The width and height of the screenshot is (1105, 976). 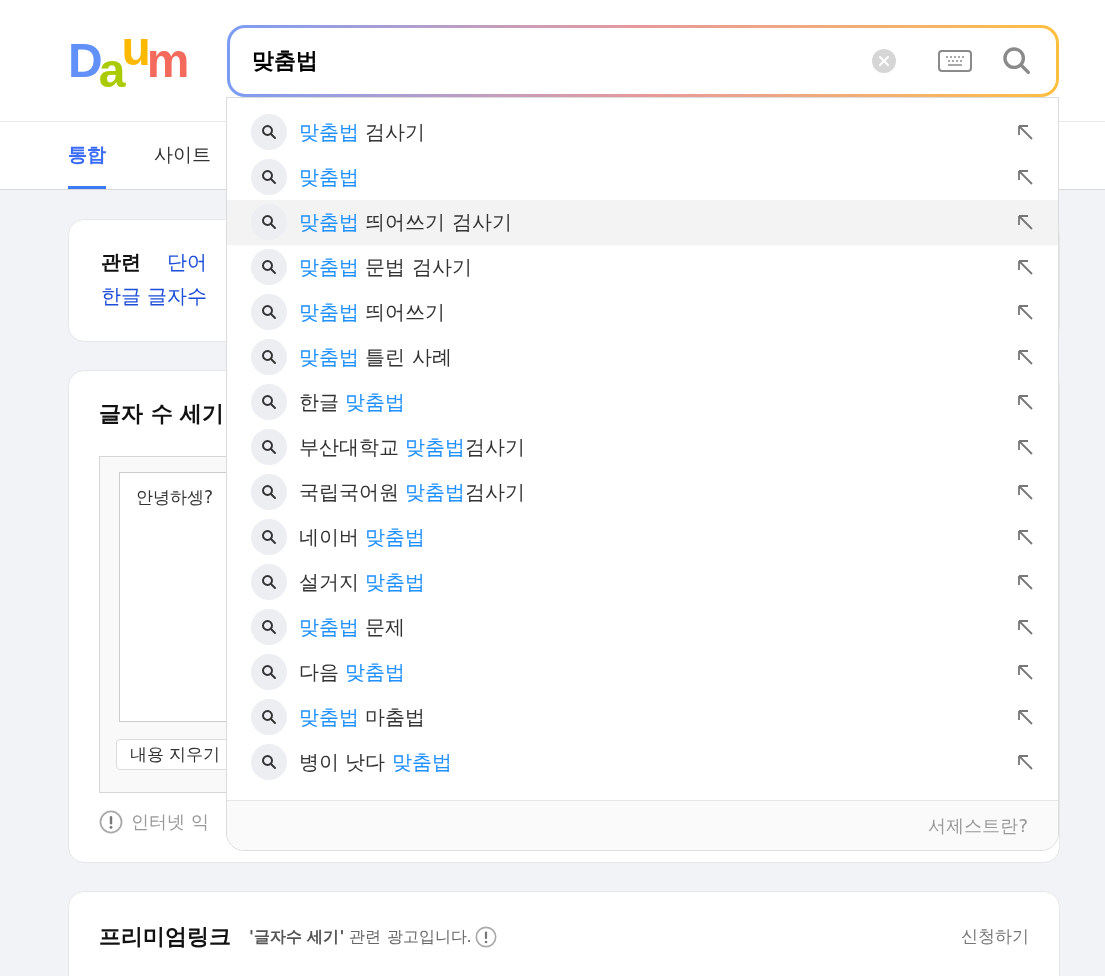 I want to click on tab: 통합, so click(x=87, y=155).